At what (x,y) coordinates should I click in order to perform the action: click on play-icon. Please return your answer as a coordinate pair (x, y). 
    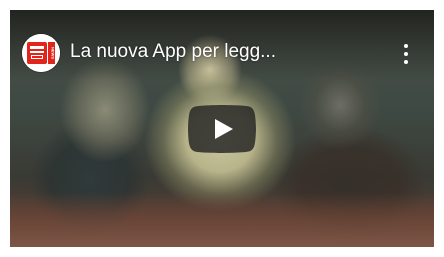
    Looking at the image, I should click on (222, 129).